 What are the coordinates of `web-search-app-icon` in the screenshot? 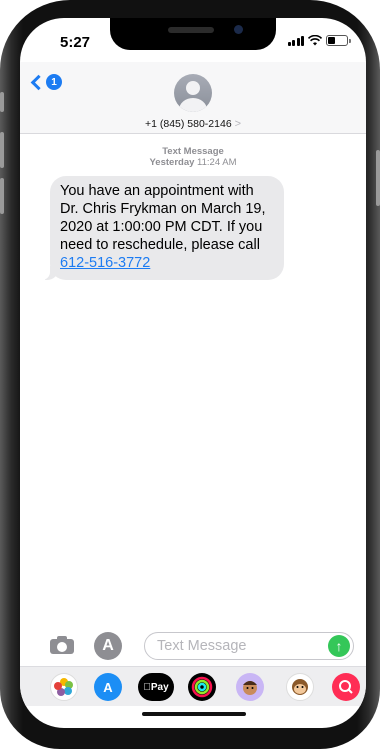 It's located at (346, 687).